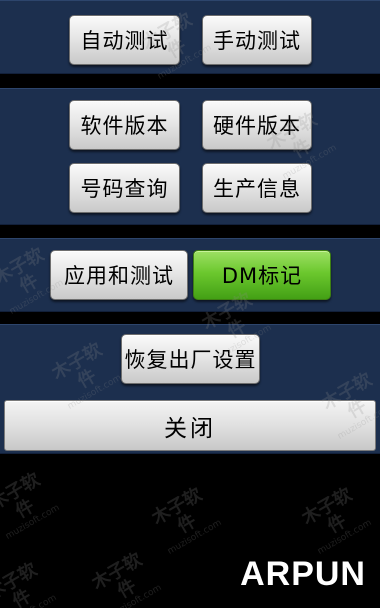  I want to click on arpun-logo: ARPUN, so click(303, 574).